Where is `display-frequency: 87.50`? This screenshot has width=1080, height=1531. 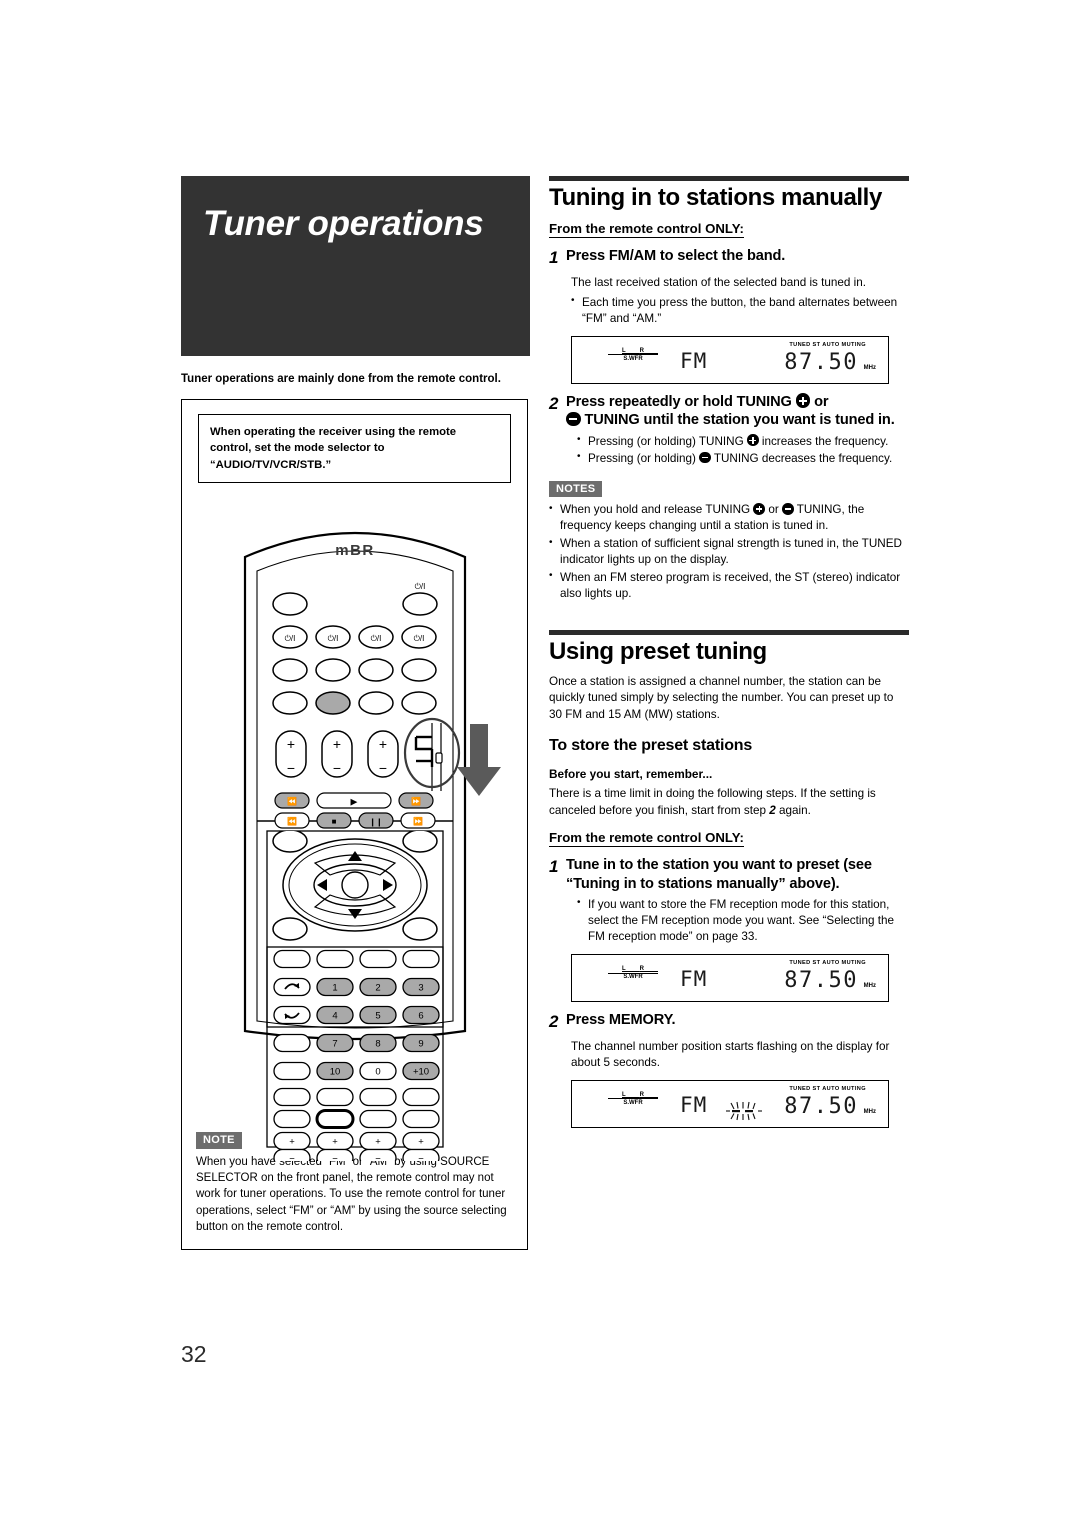 display-frequency: 87.50 is located at coordinates (821, 1106).